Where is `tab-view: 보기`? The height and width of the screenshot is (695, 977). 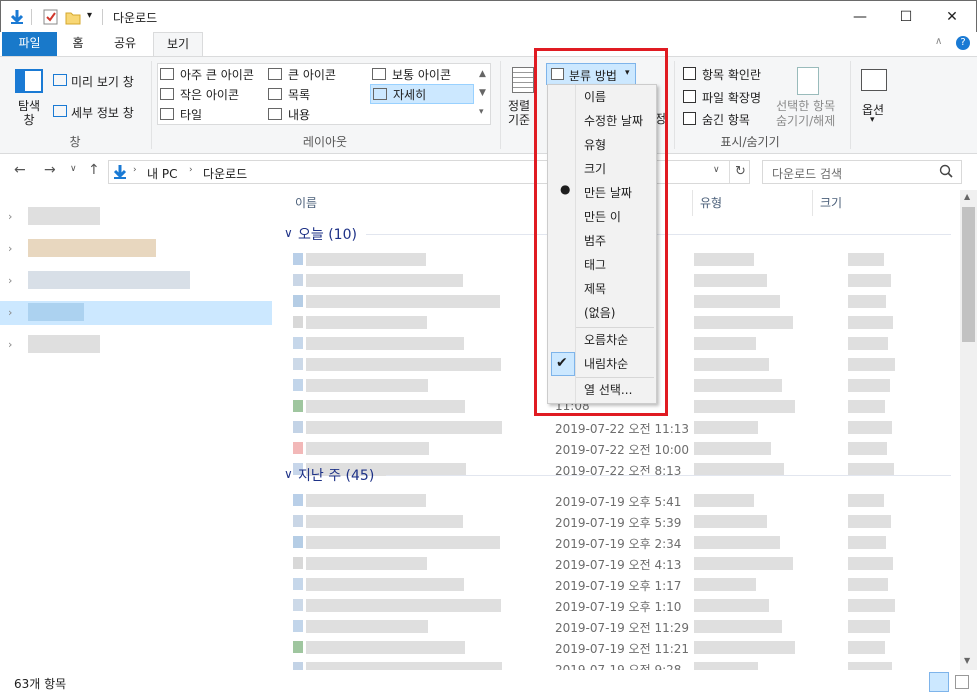
tab-view: 보기 is located at coordinates (178, 44).